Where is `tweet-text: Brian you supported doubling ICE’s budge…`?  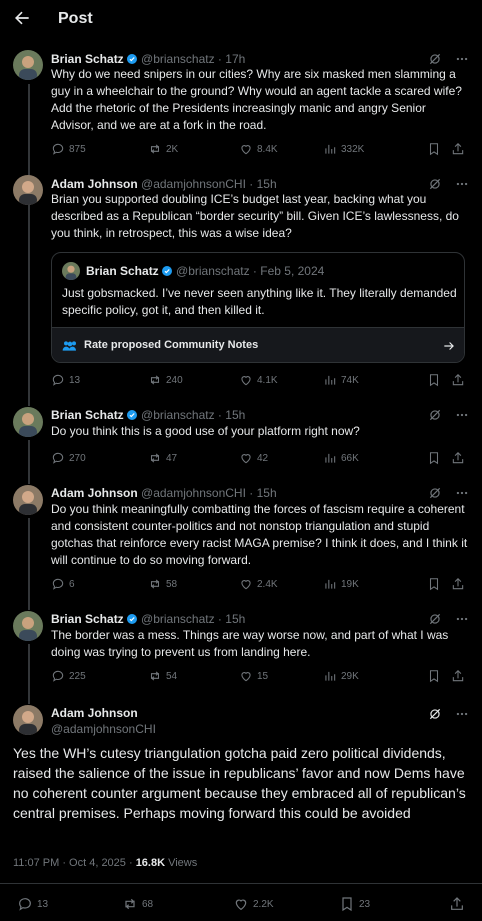
tweet-text: Brian you supported doubling ICE’s budge… is located at coordinates (255, 216).